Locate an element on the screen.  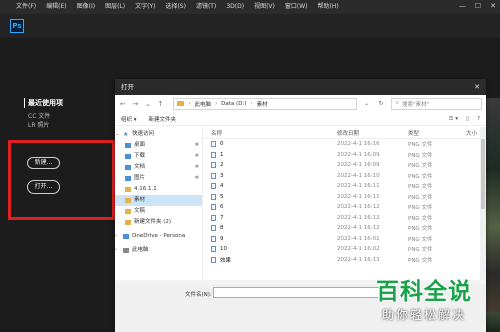
file-date: 2022-4-1 16:01 is located at coordinates (358, 238).